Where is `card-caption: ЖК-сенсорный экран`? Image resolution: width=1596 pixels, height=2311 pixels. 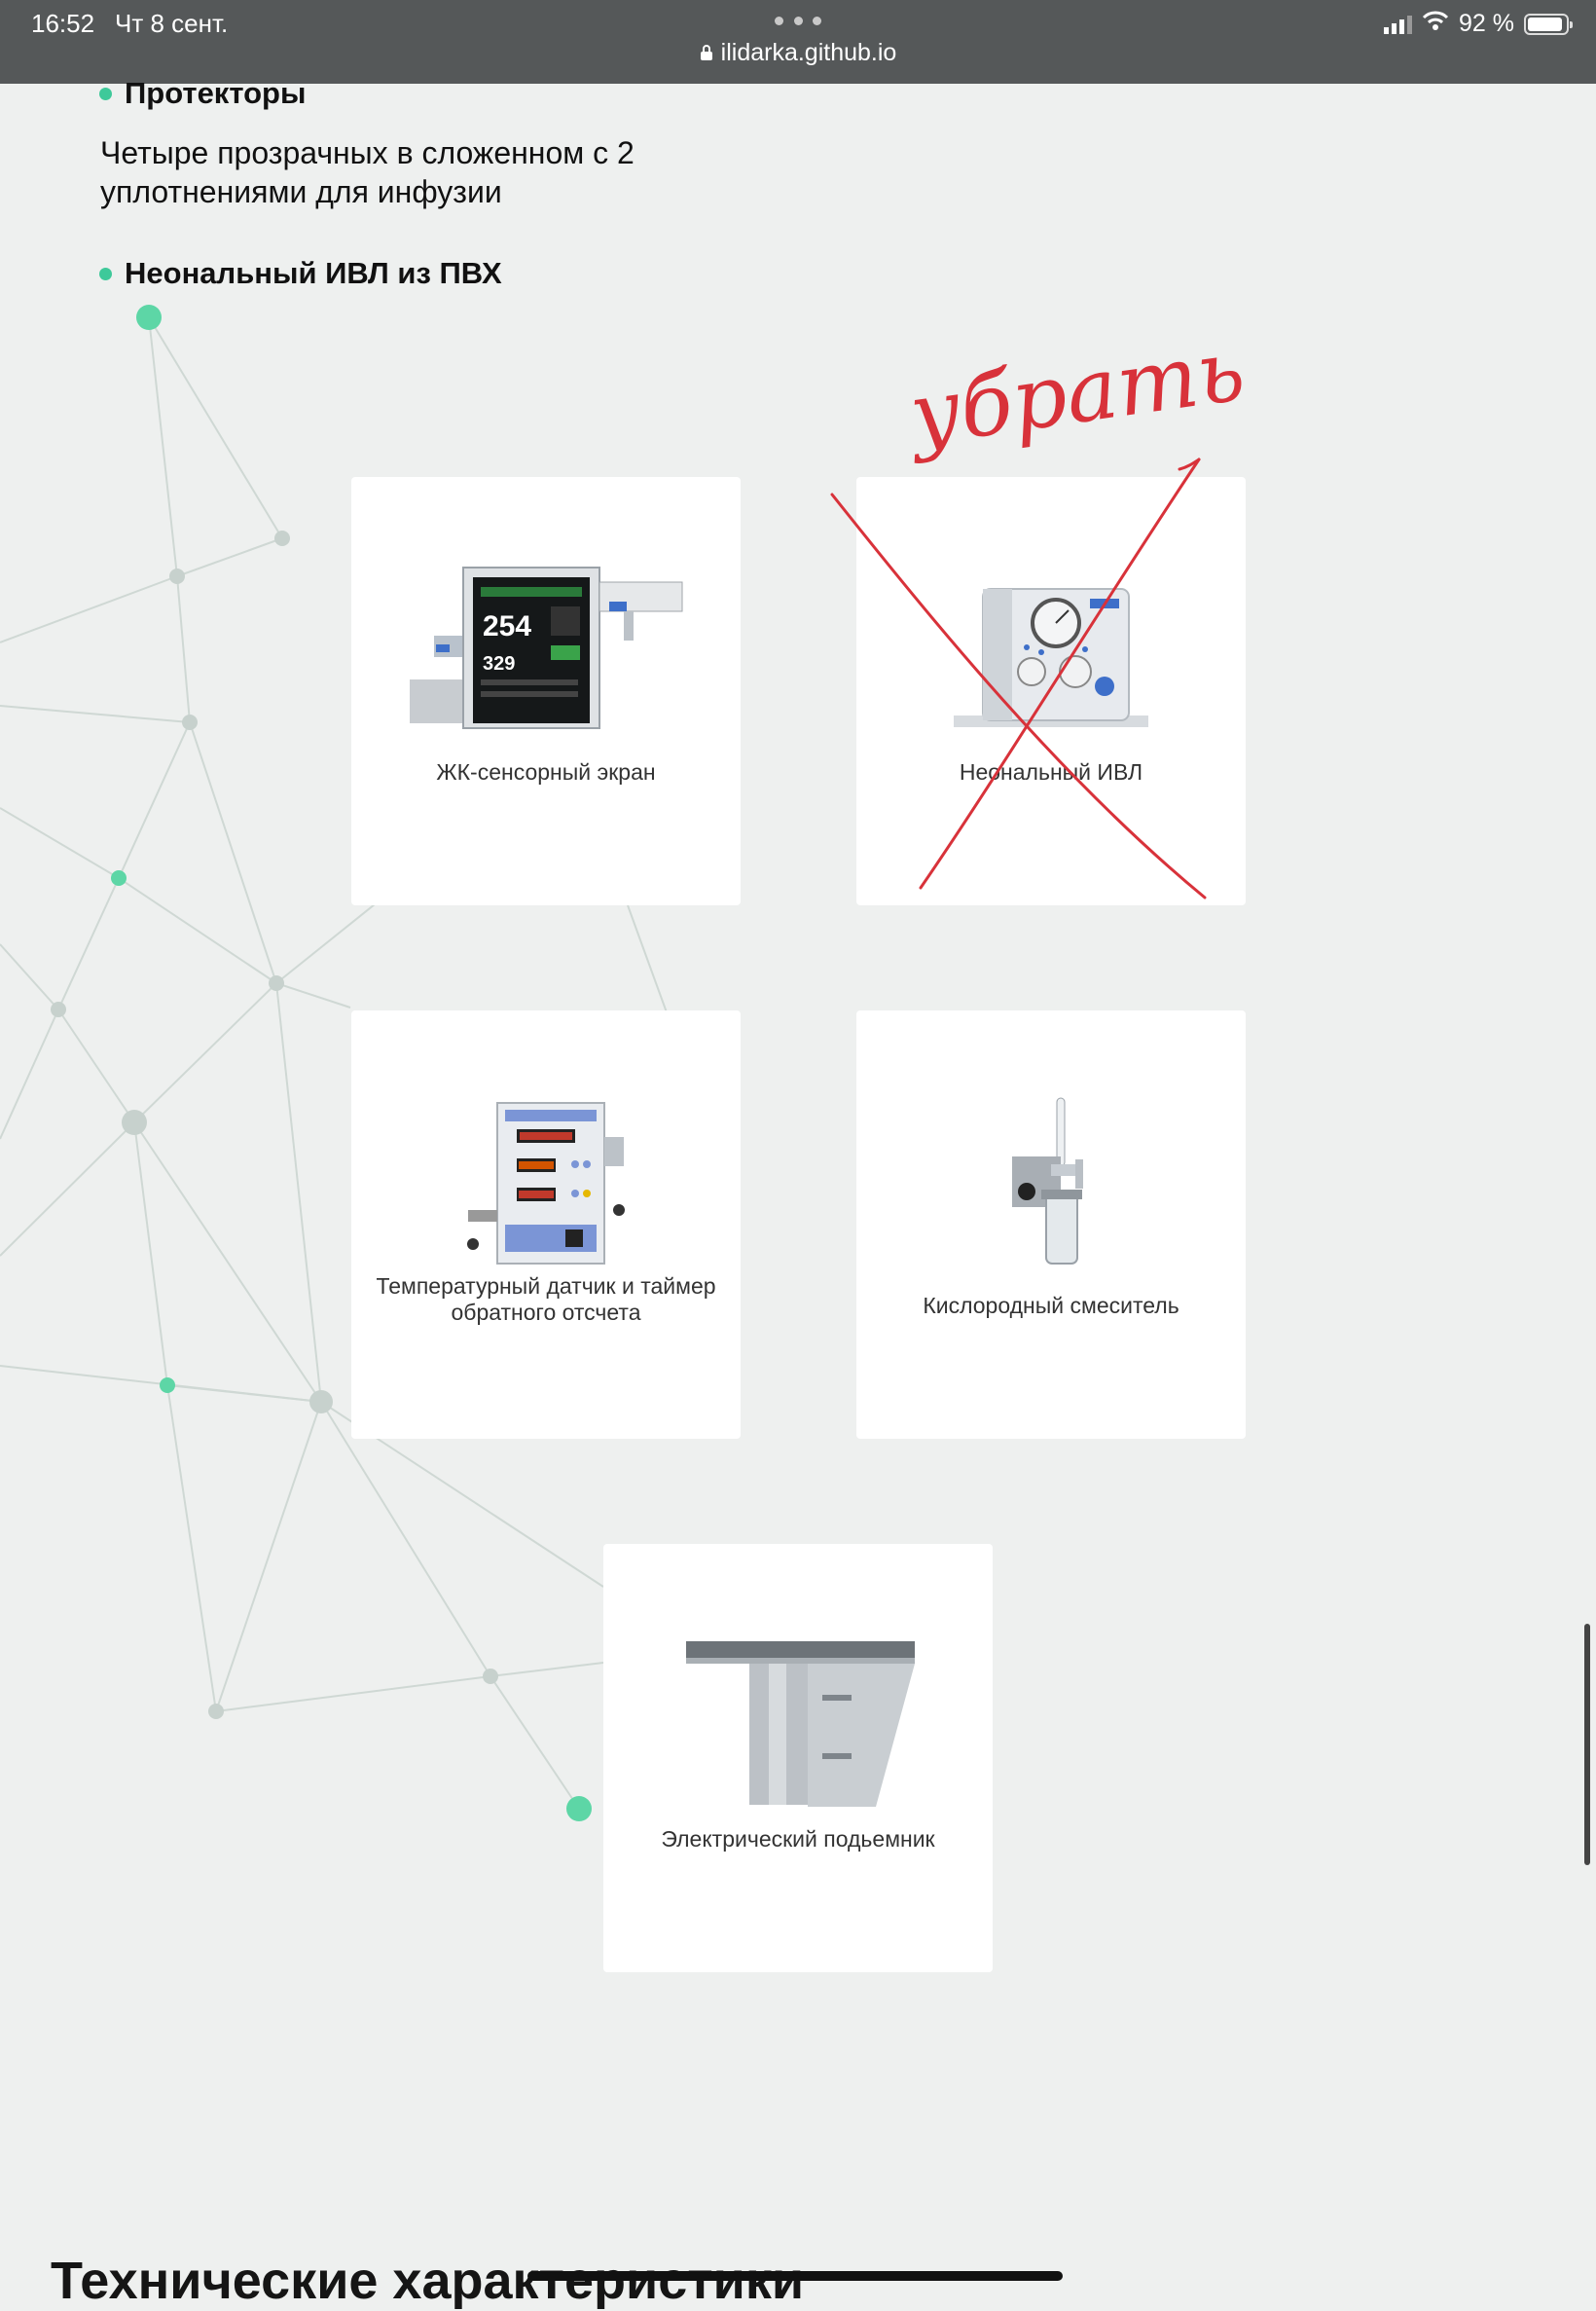
card-caption: ЖК-сенсорный экран is located at coordinates (546, 772).